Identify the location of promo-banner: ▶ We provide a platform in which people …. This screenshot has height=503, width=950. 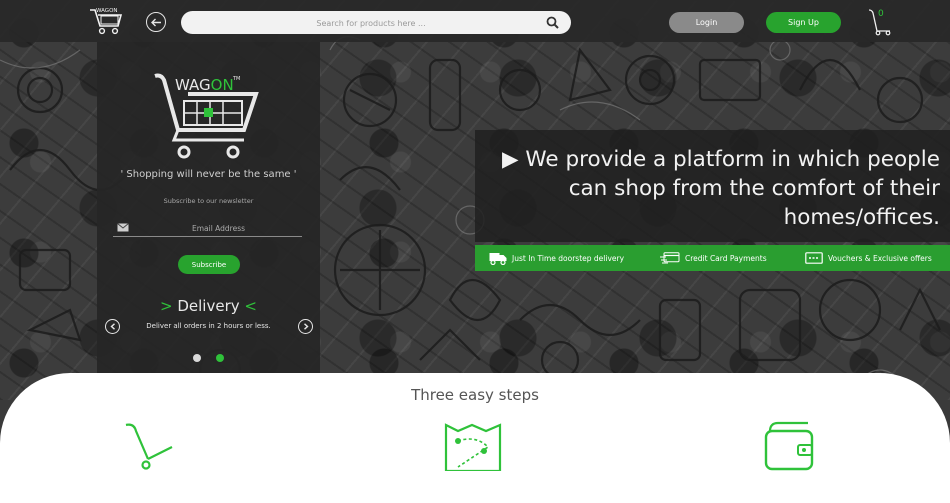
(712, 186).